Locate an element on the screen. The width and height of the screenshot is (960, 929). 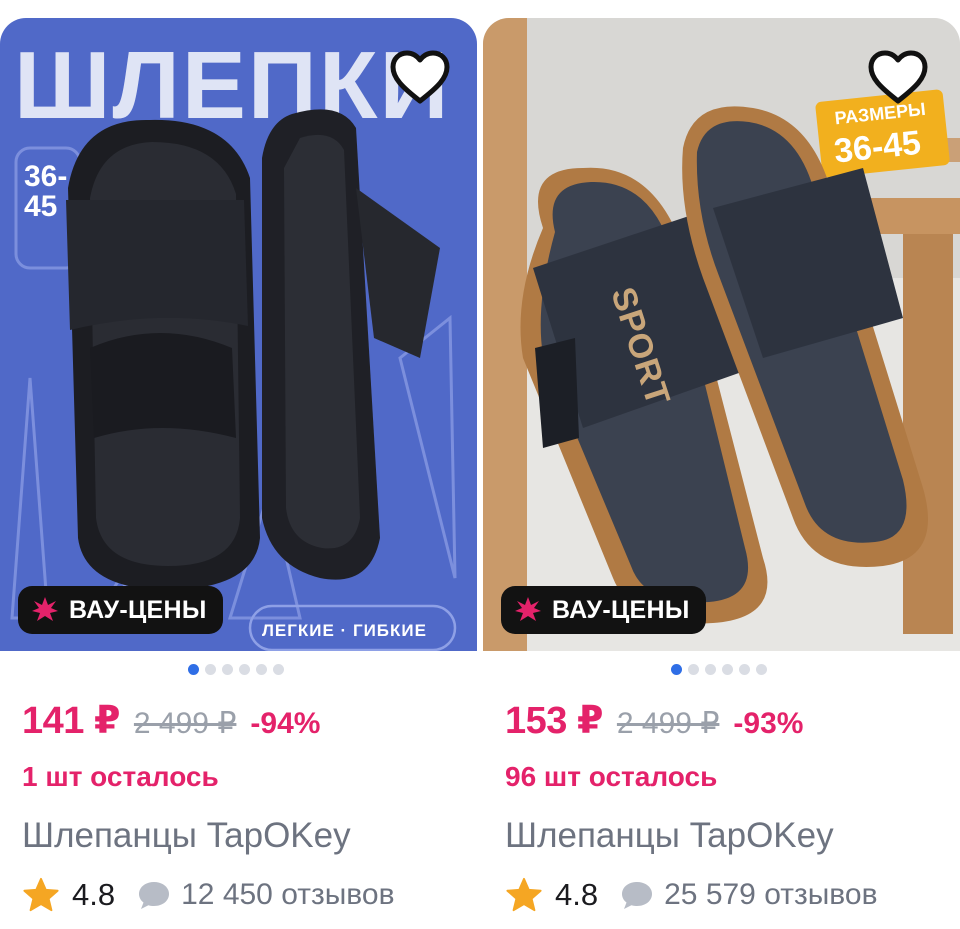
svg-text: ЛЕГКИЕ · ГИБКИЕ is located at coordinates (344, 630).